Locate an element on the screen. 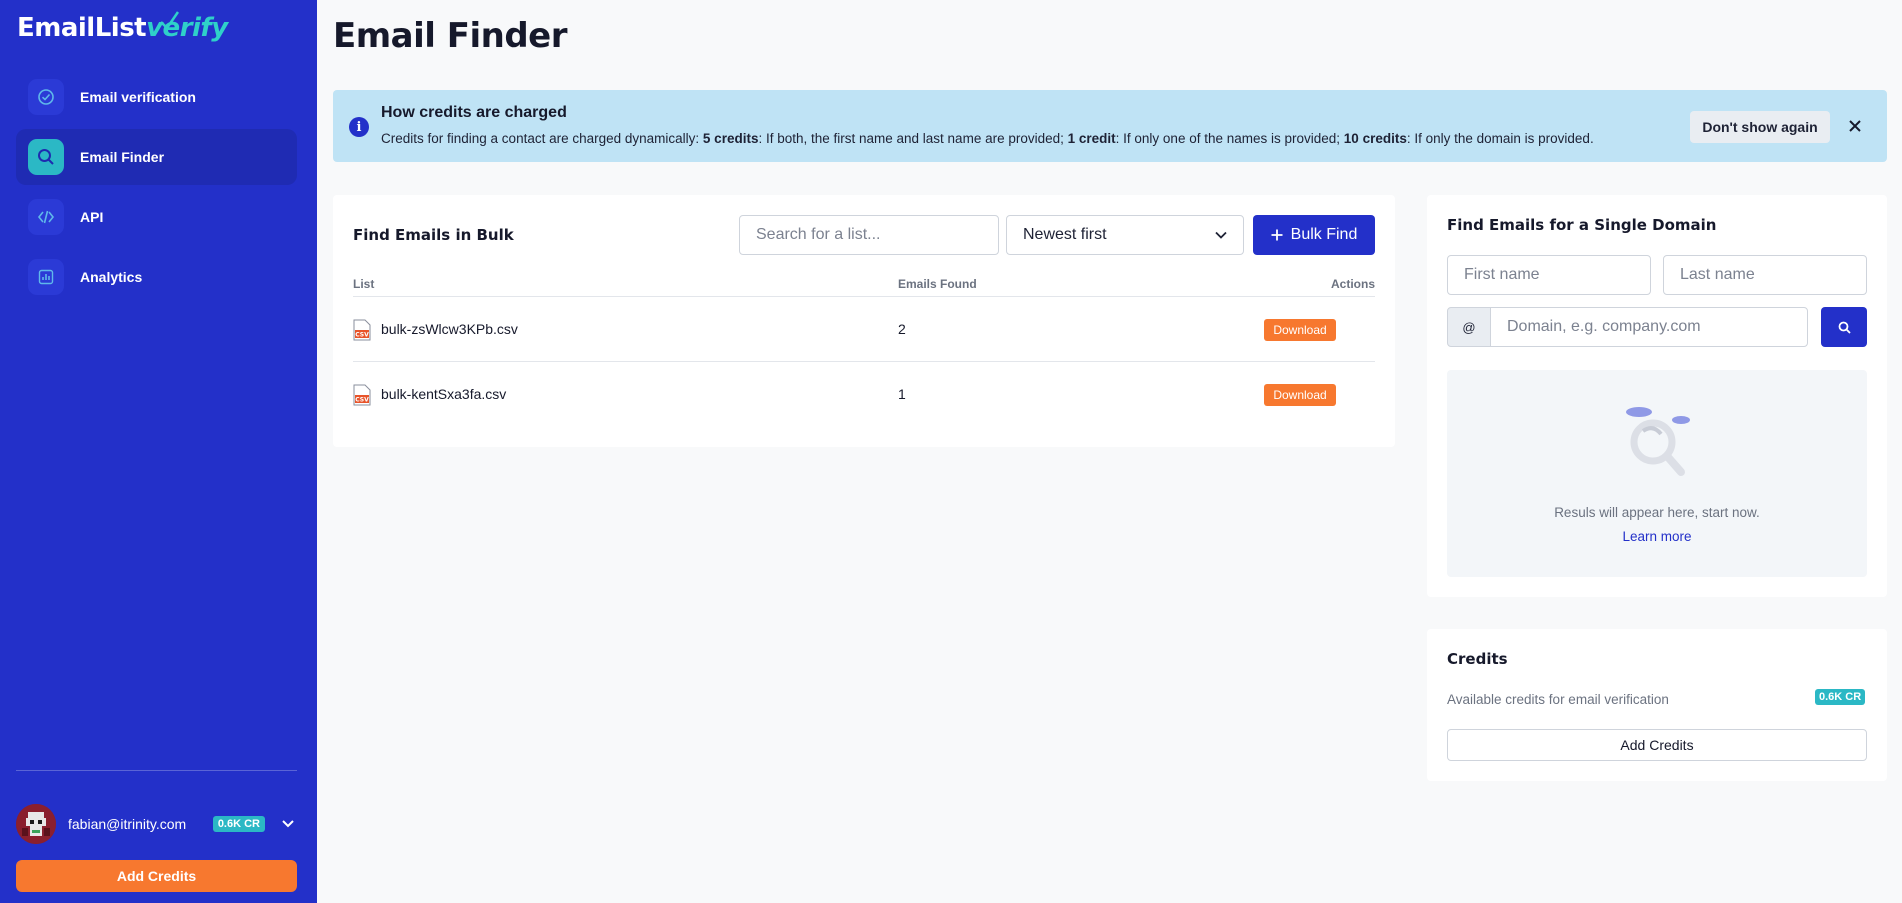 This screenshot has width=1902, height=903. sidebar-item-label: Email verification is located at coordinates (138, 97).